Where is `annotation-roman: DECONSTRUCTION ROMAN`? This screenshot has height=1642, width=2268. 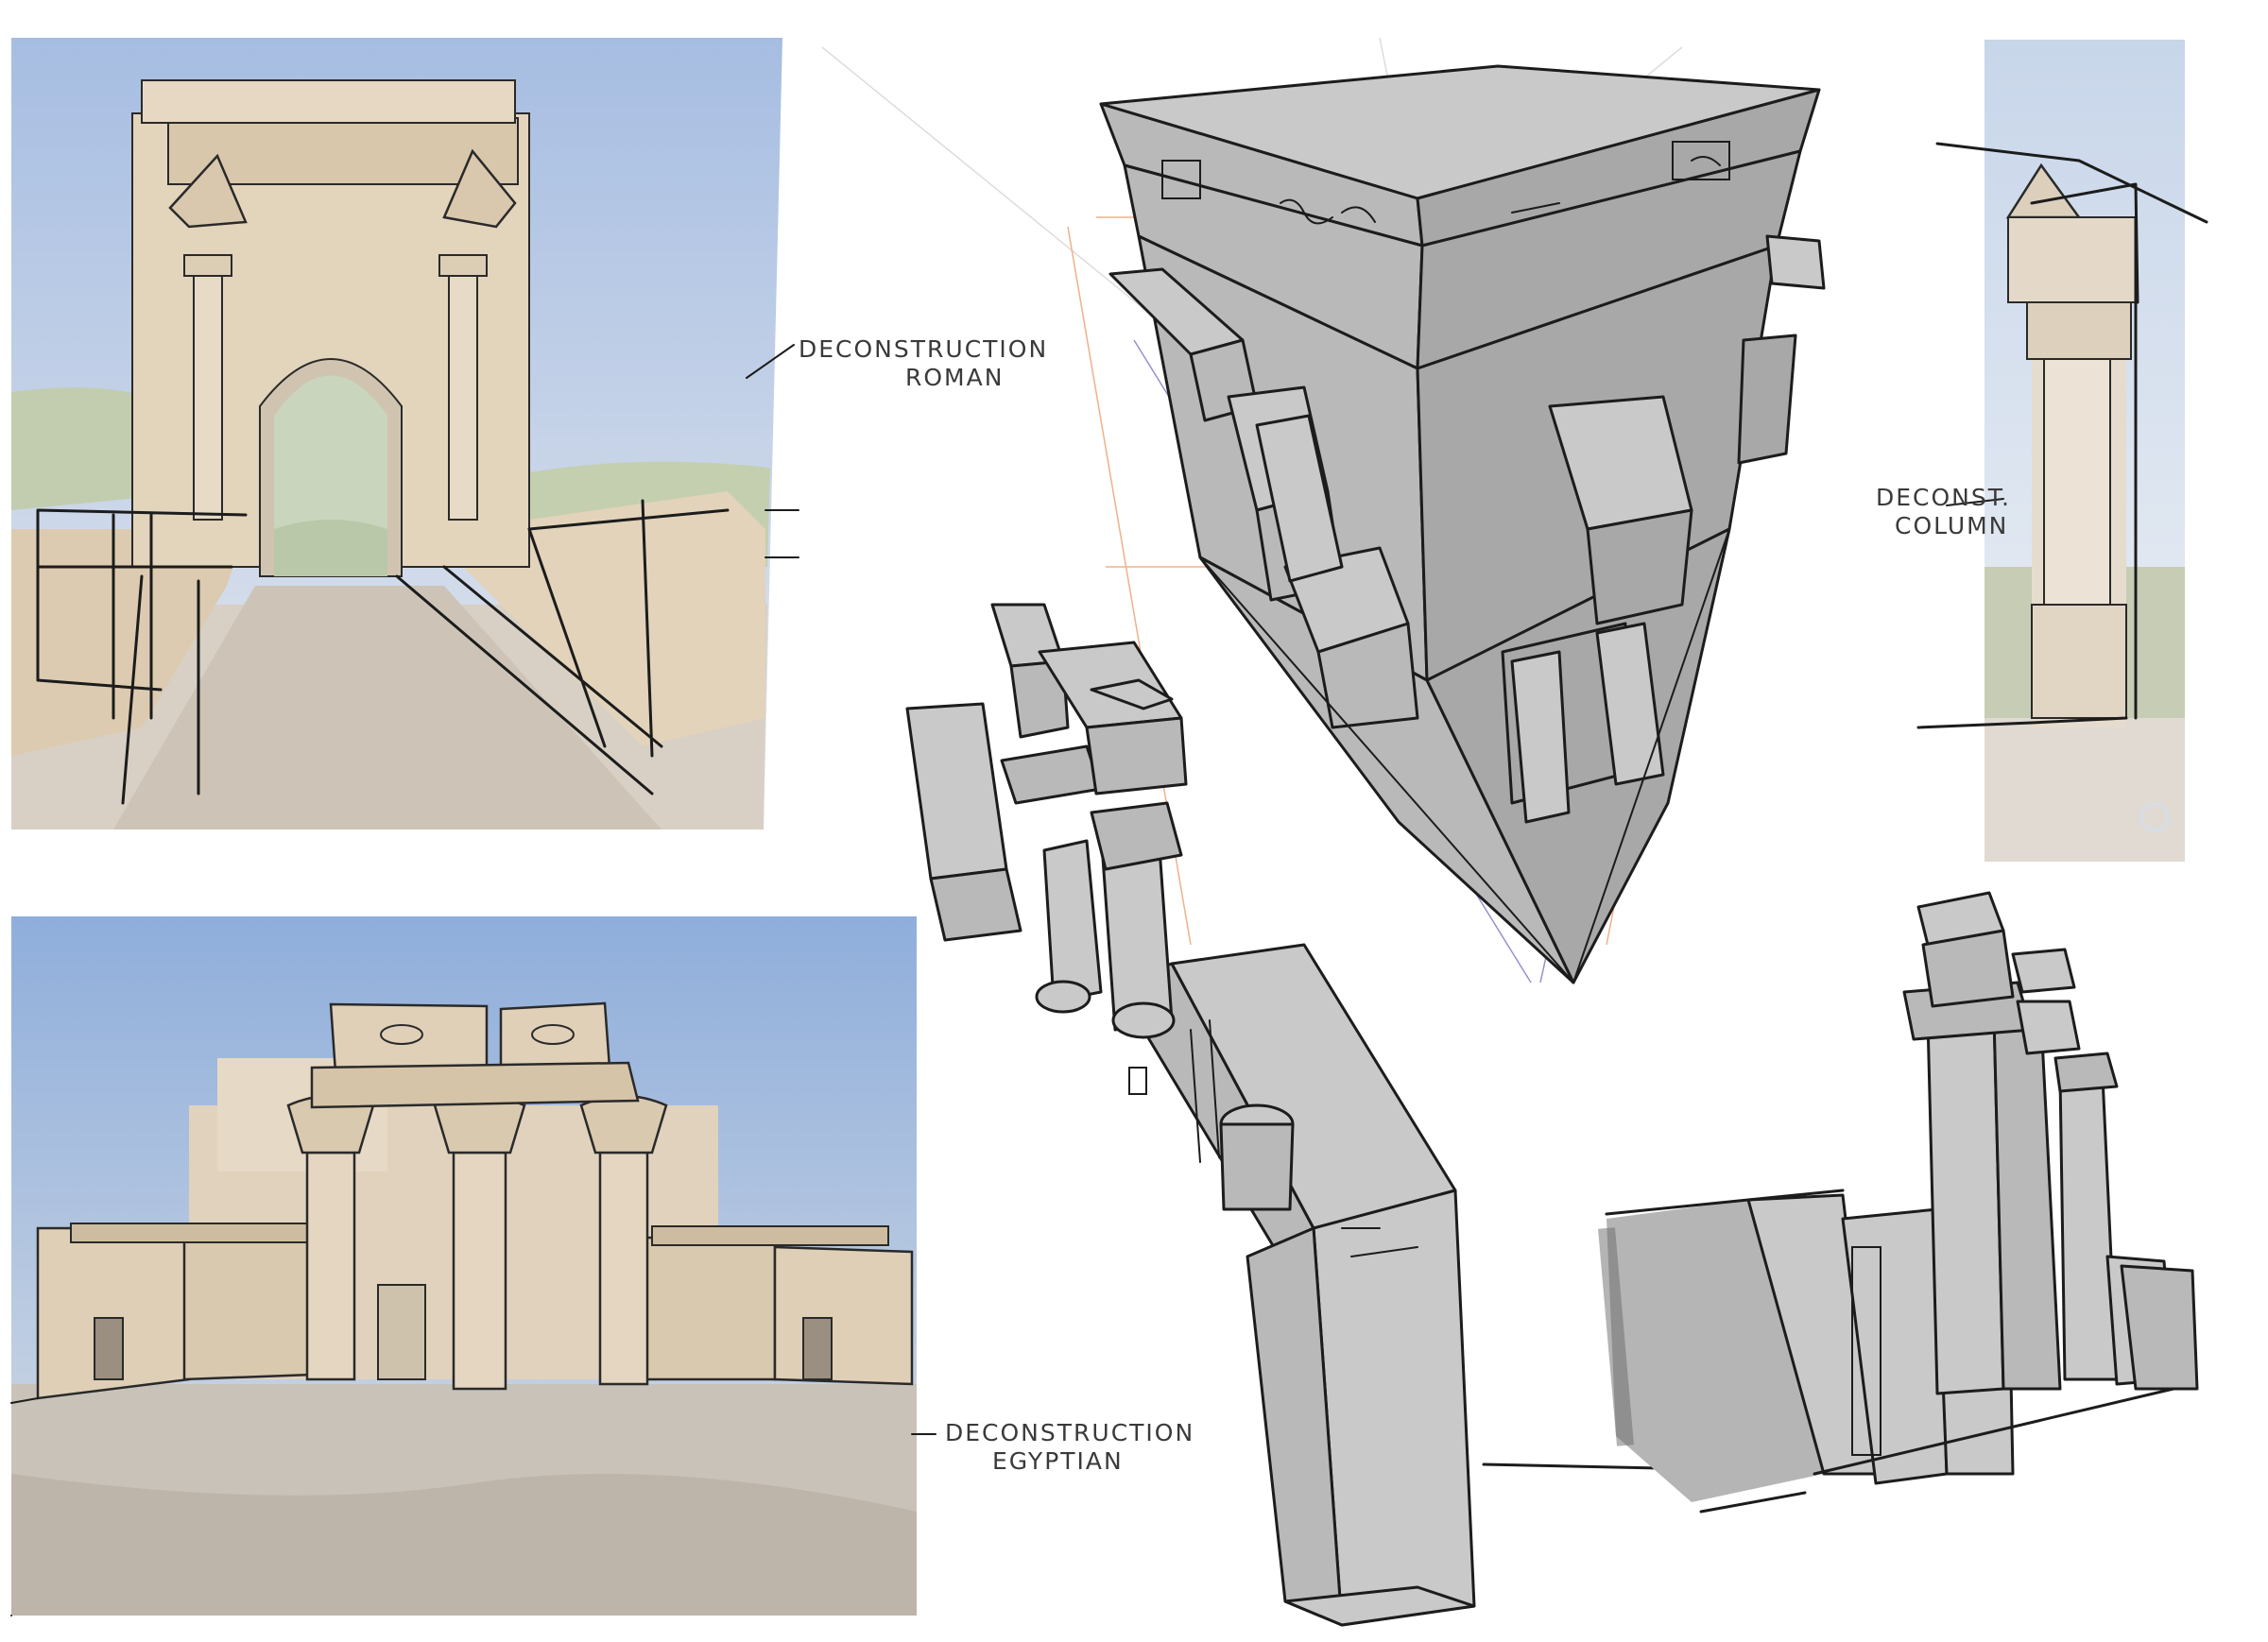 annotation-roman: DECONSTRUCTION ROMAN is located at coordinates (897, 363).